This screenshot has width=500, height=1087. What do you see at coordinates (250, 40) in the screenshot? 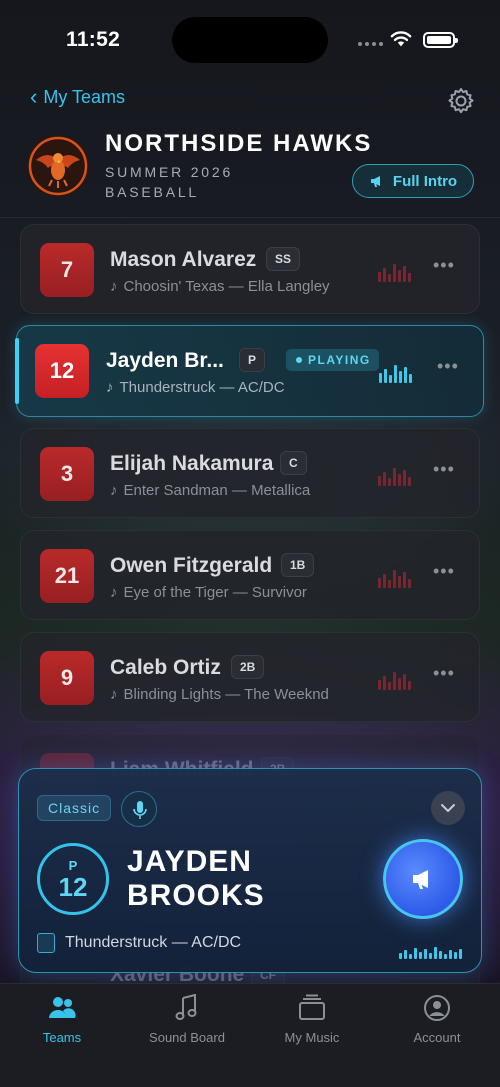
I see `status-bar: 11:52` at bounding box center [250, 40].